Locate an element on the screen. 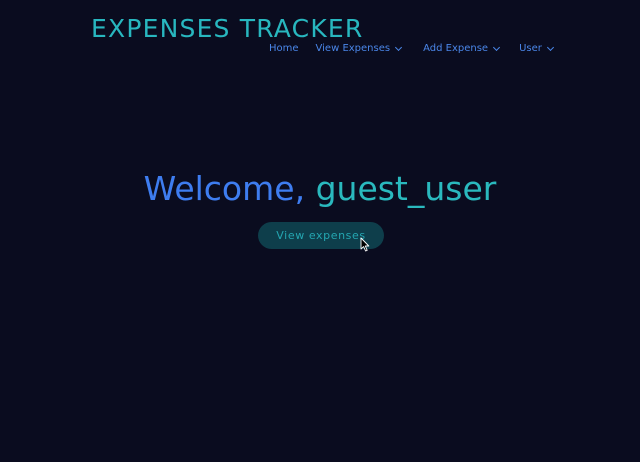 The height and width of the screenshot is (462, 640). nav-view-expenses-label: View Expenses is located at coordinates (353, 48).